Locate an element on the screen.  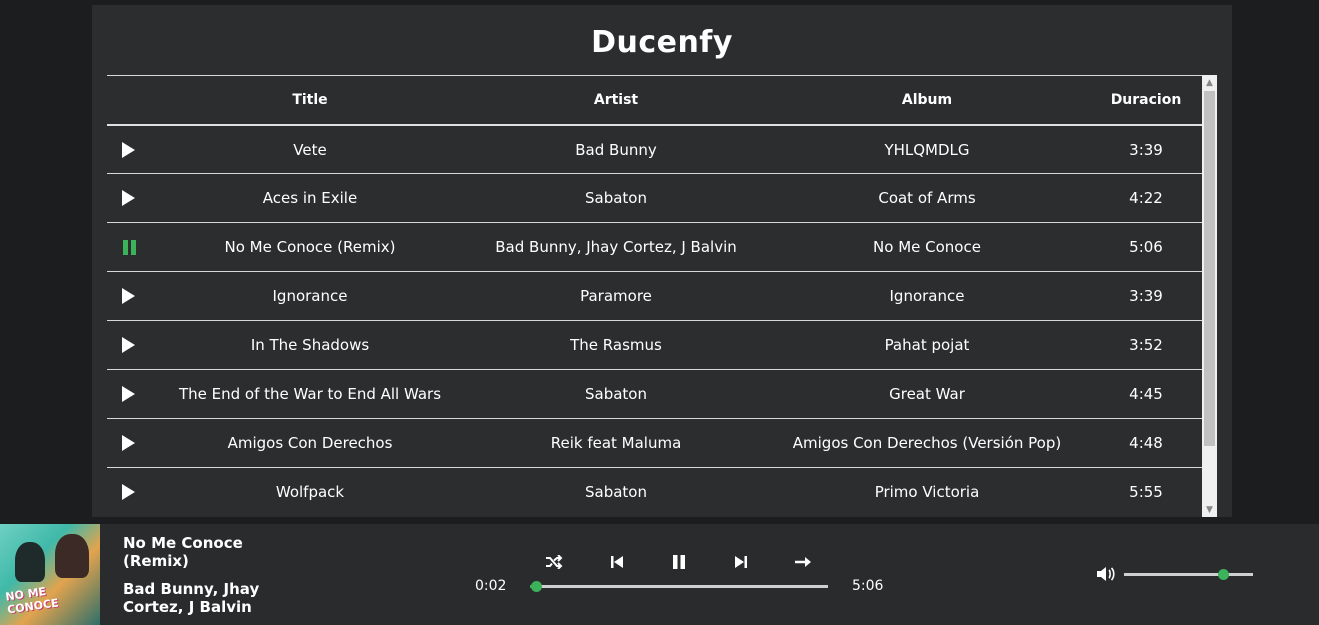
repeat-icon is located at coordinates (803, 562).